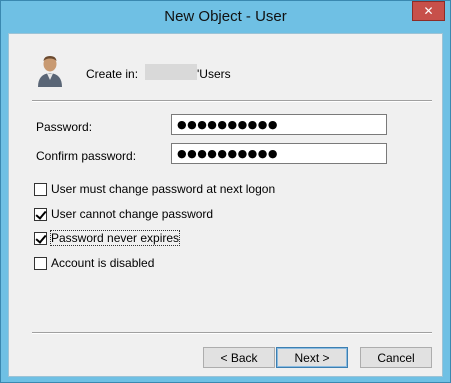 This screenshot has height=383, width=451. What do you see at coordinates (232, 333) in the screenshot?
I see `footer-divider` at bounding box center [232, 333].